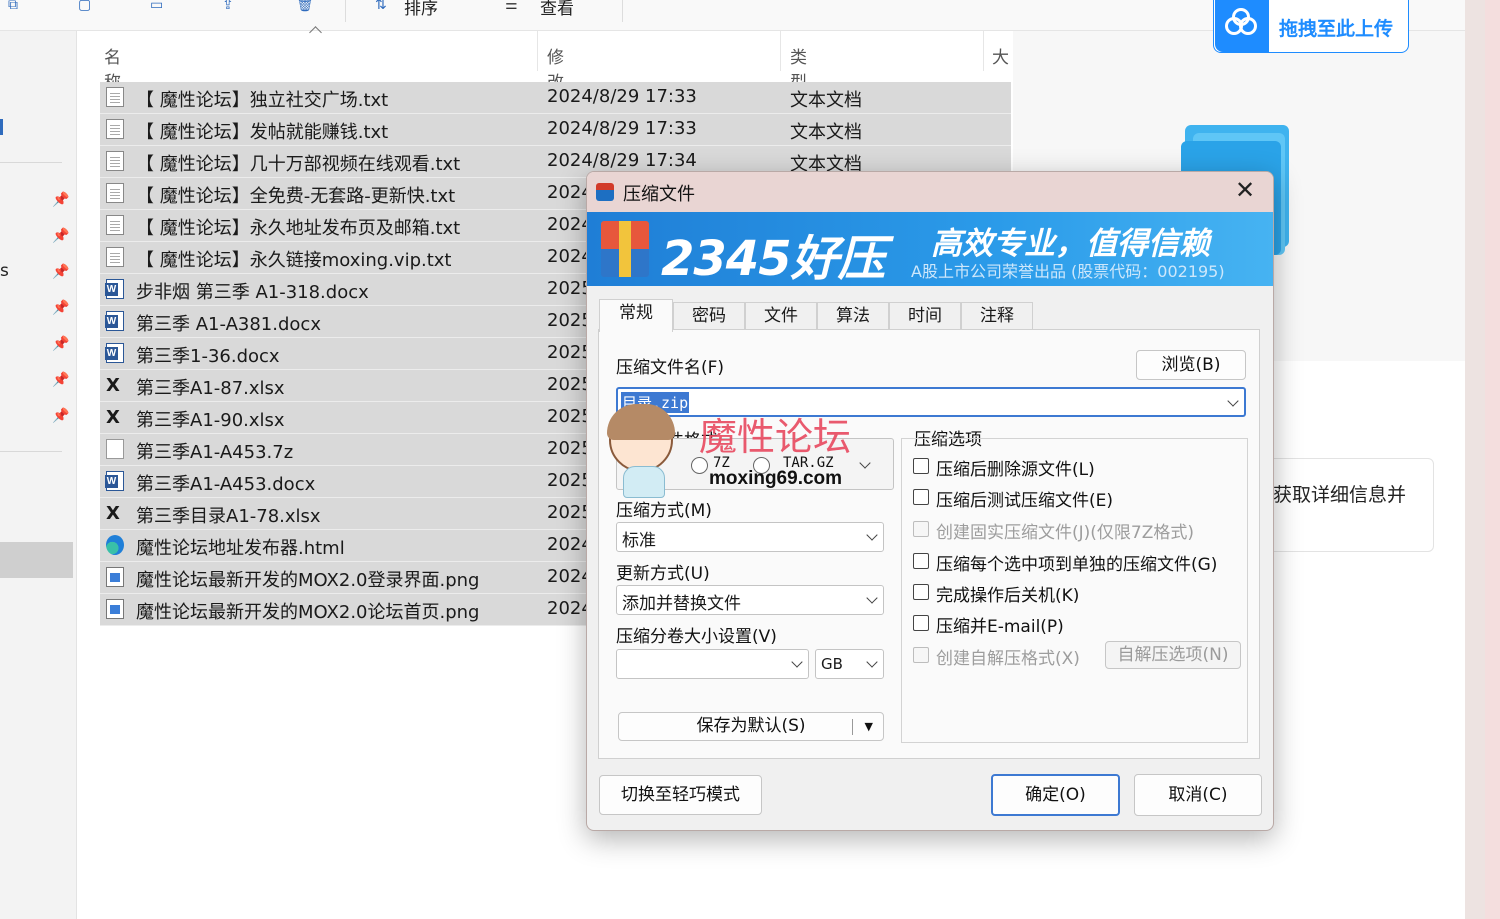 The height and width of the screenshot is (919, 1500). I want to click on tab-algorithm: 算法, so click(853, 316).